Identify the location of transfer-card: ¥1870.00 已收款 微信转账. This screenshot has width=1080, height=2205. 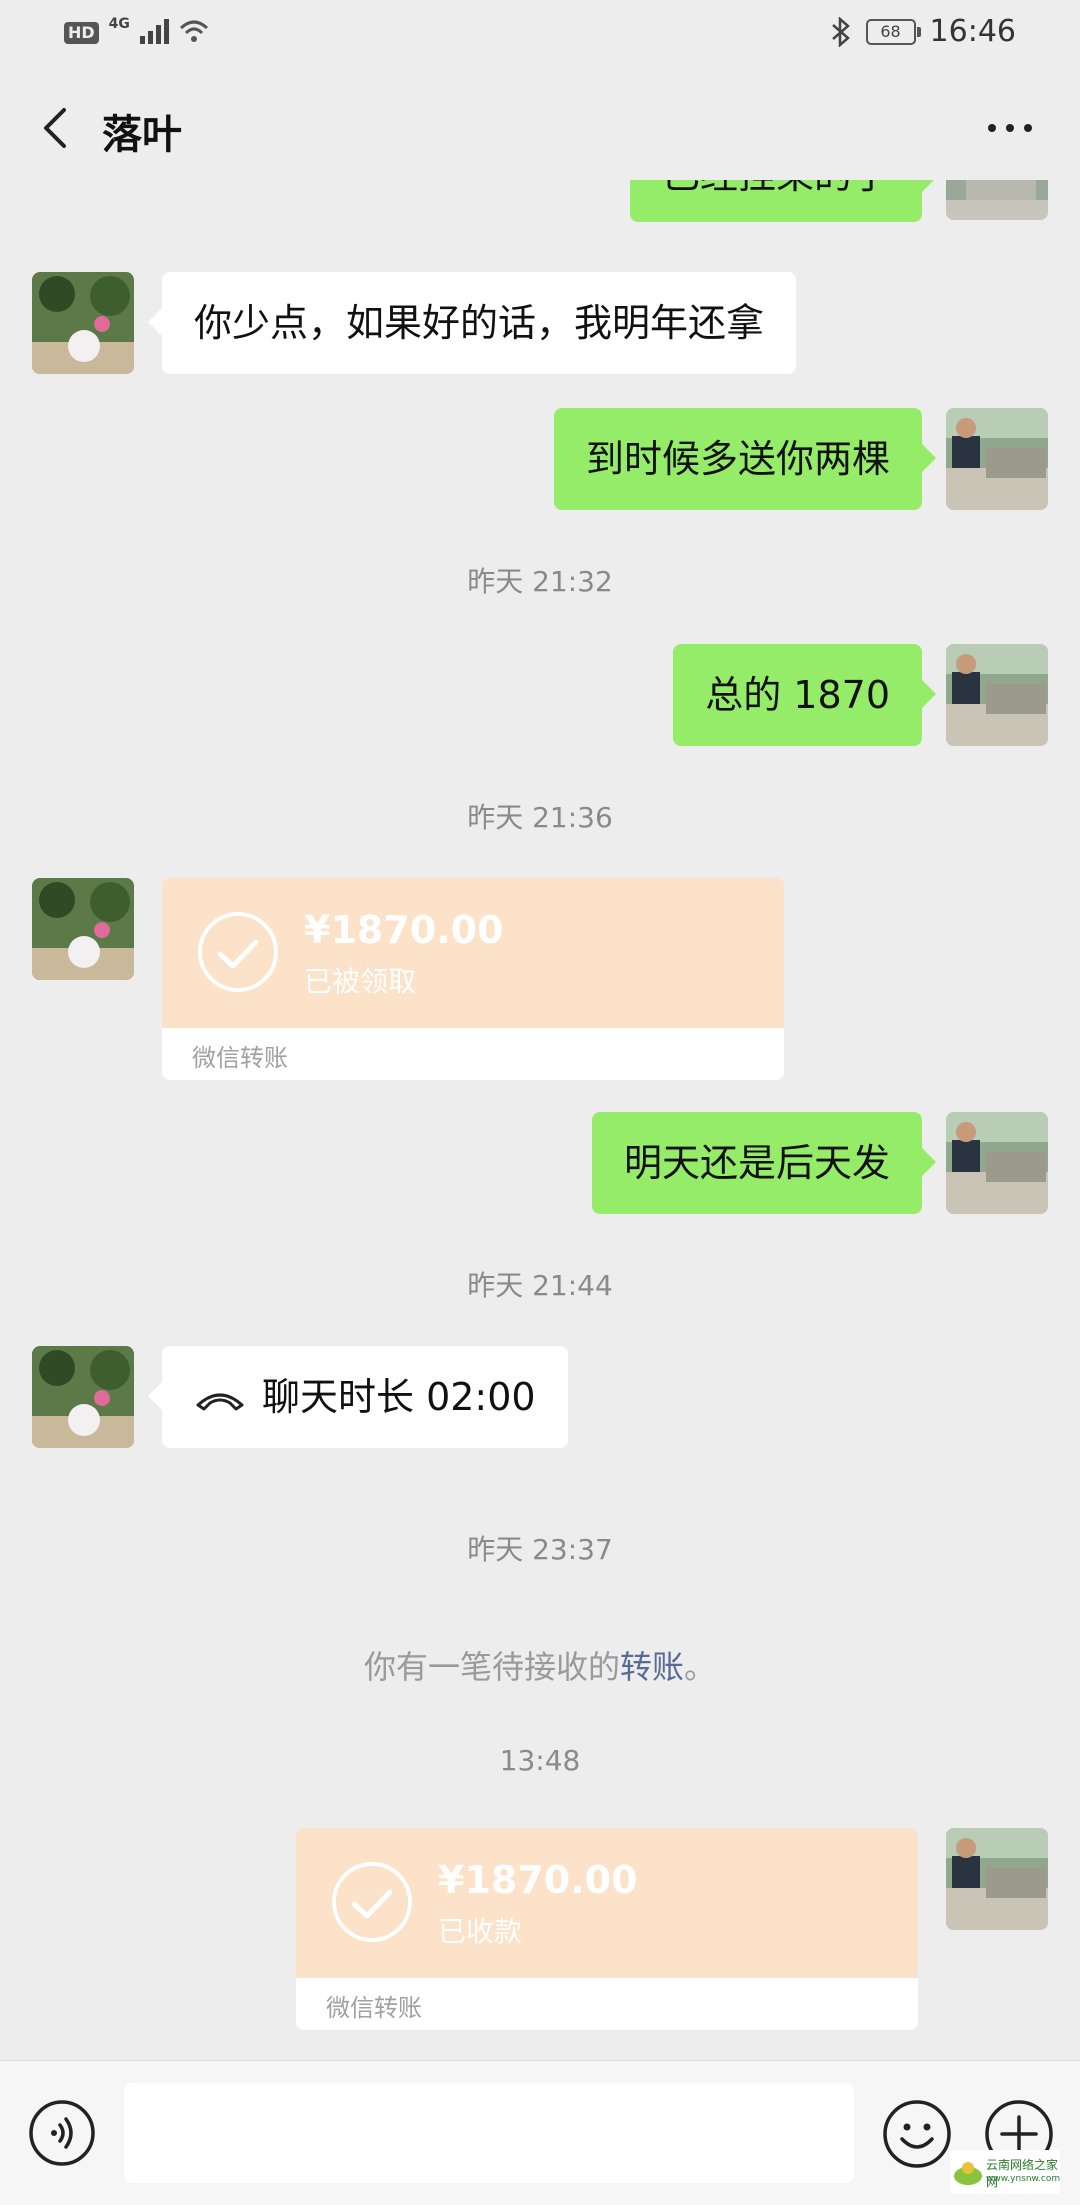
(607, 1929).